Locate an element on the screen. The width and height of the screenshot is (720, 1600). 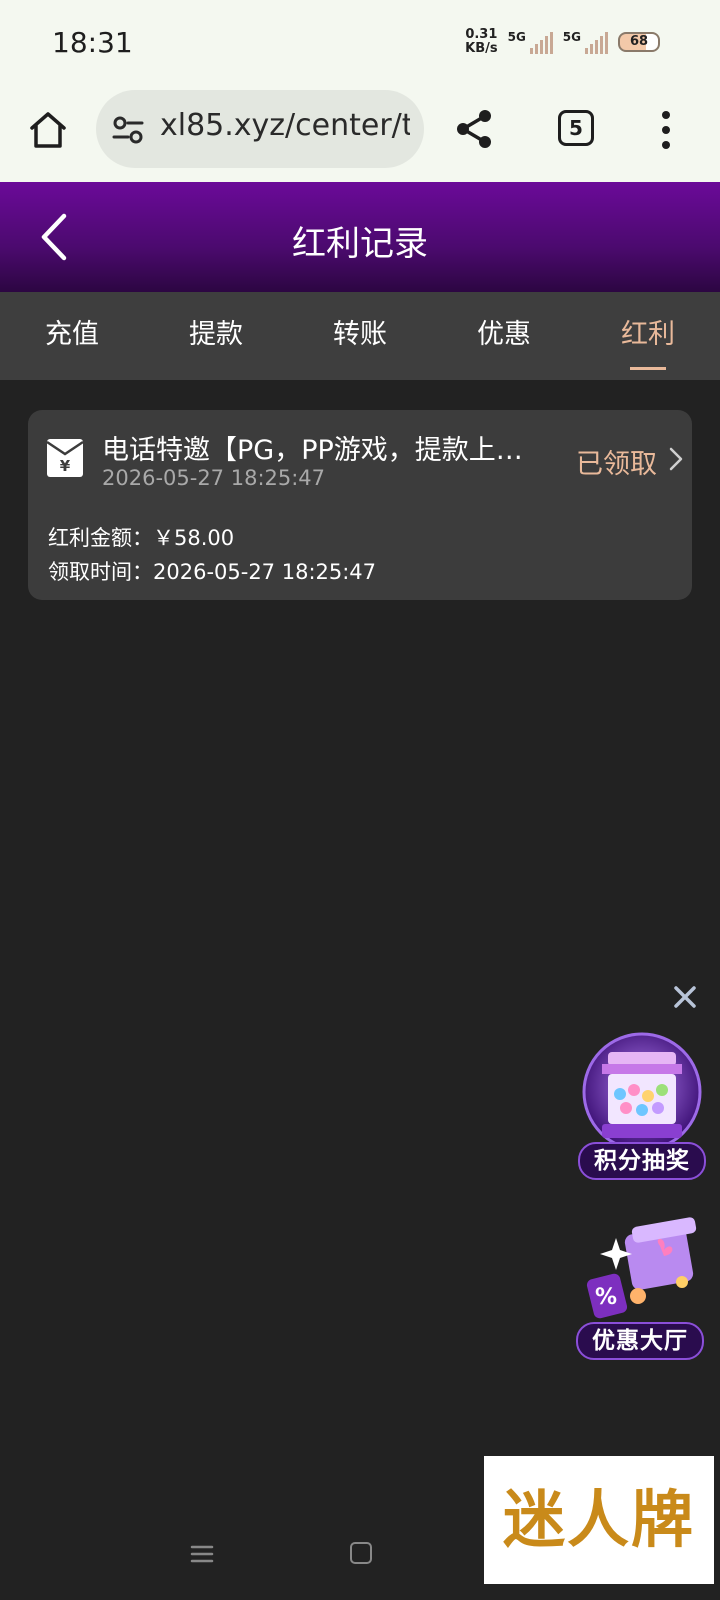
tab-label: 红利 is located at coordinates (648, 334).